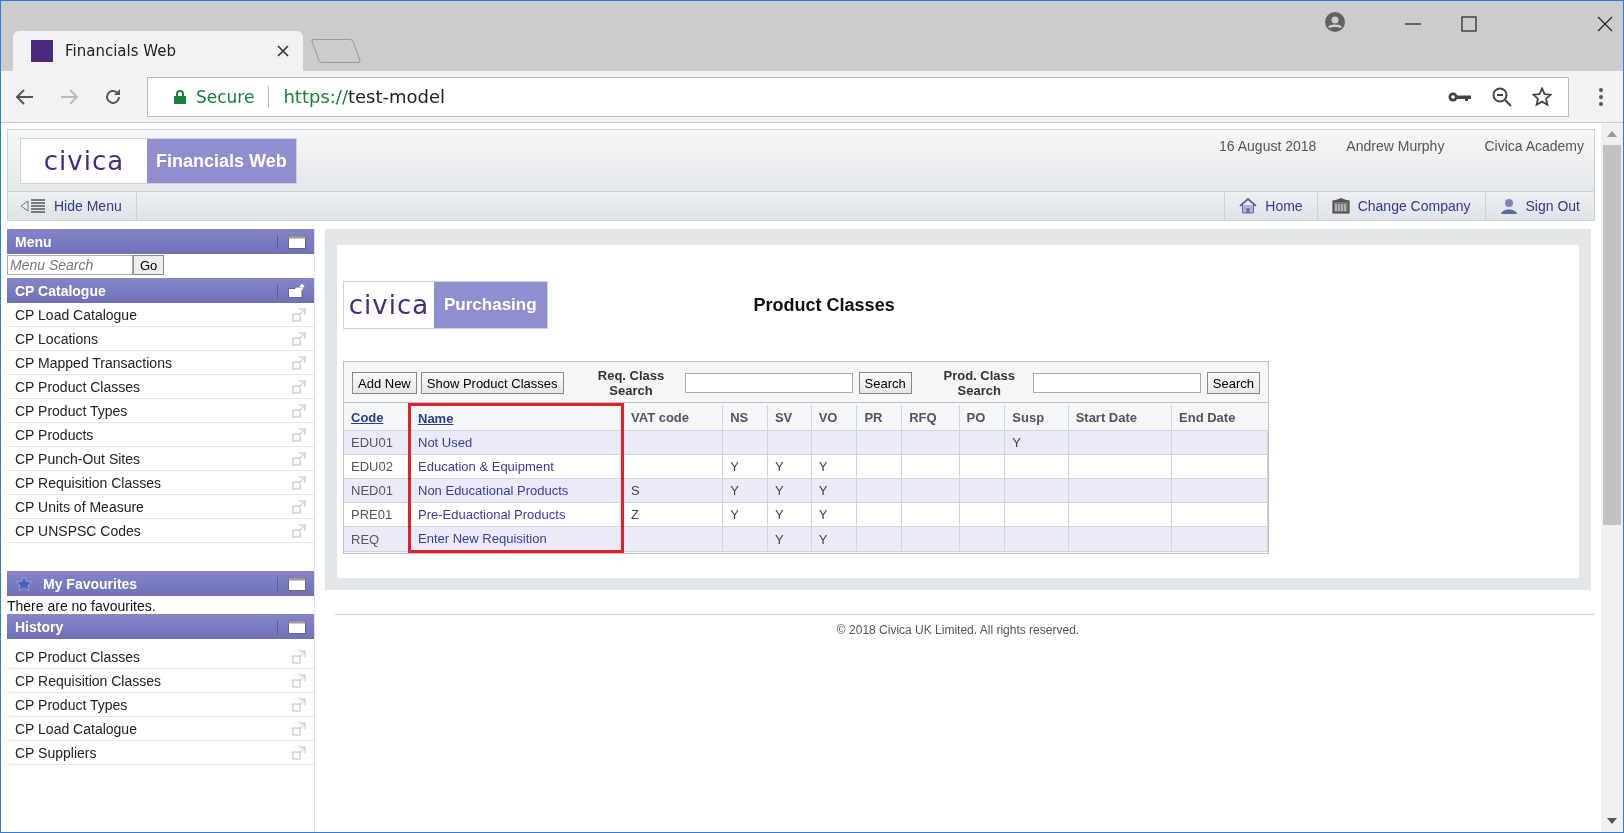 This screenshot has height=833, width=1624. I want to click on address-field: Secure https://test-model, so click(858, 96).